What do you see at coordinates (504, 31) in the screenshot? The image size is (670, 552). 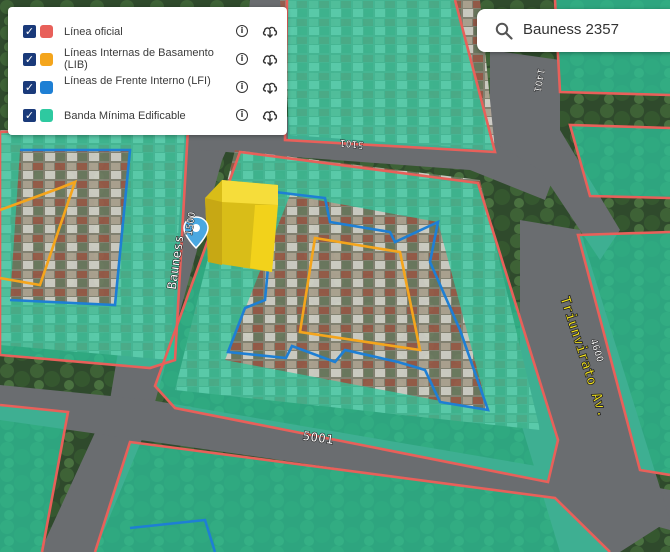 I see `search-icon` at bounding box center [504, 31].